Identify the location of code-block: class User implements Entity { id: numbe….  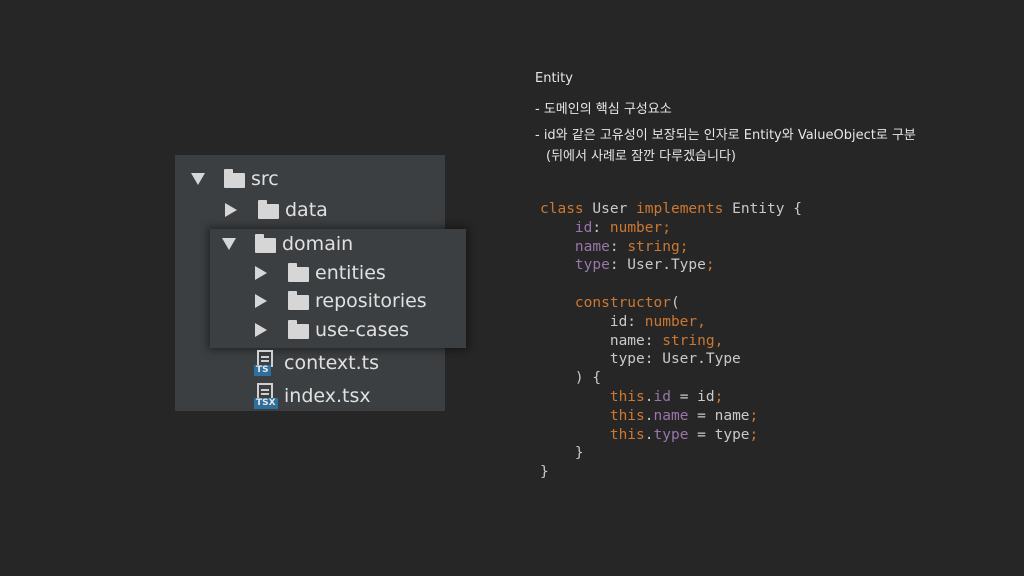
(671, 341).